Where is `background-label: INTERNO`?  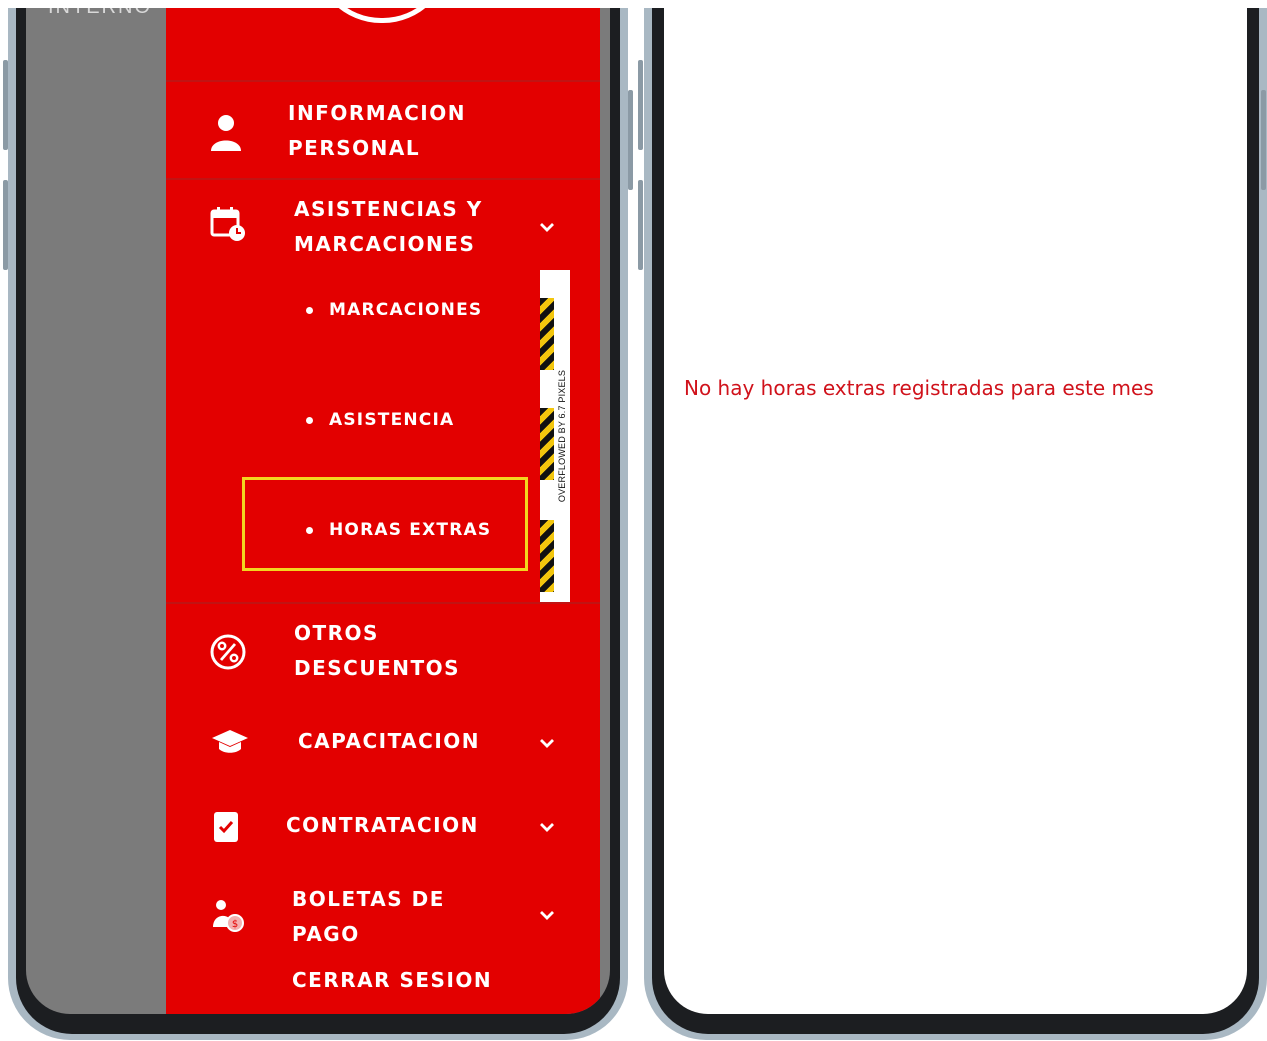 background-label: INTERNO is located at coordinates (100, 13).